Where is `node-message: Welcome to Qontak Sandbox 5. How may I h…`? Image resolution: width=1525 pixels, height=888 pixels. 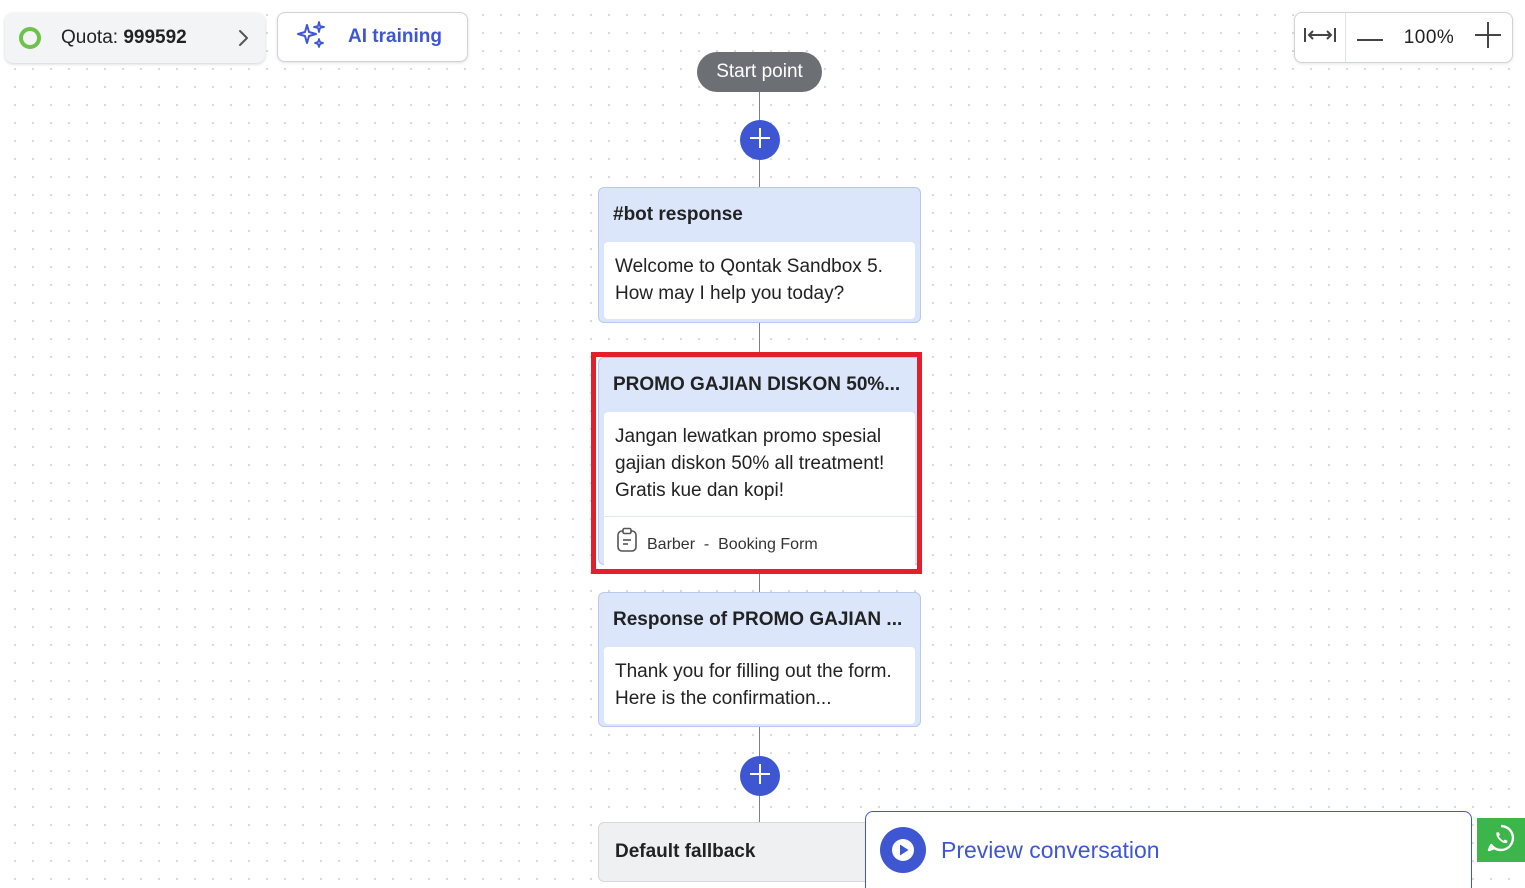 node-message: Welcome to Qontak Sandbox 5. How may I h… is located at coordinates (759, 280).